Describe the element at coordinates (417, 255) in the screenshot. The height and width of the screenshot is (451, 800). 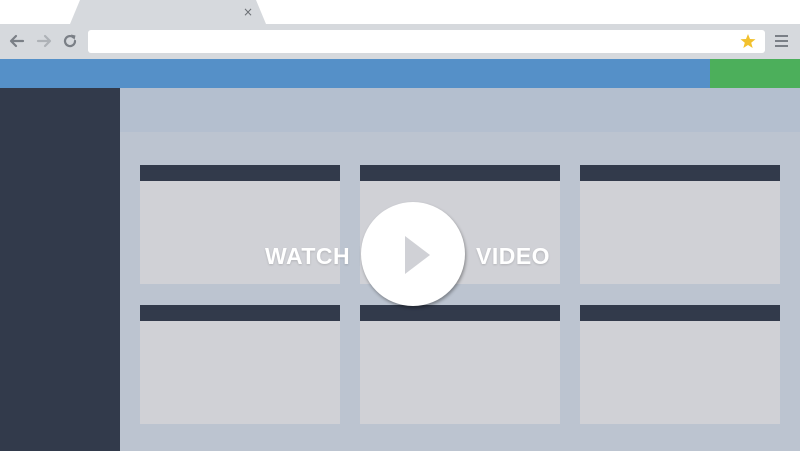
I see `play-icon` at that location.